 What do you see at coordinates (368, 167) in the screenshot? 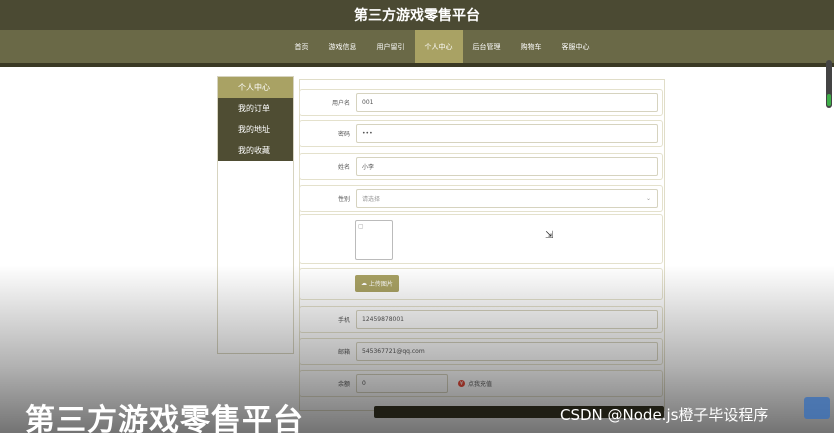
I see `name-value: 小李` at bounding box center [368, 167].